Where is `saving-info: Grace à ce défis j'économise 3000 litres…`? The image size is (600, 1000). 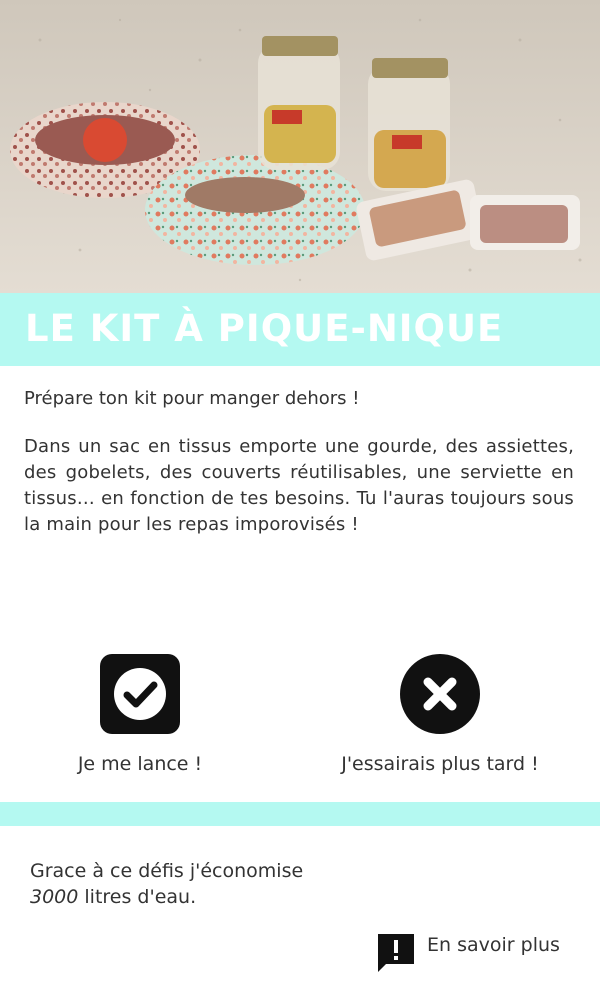
saving-info: Grace à ce défis j'économise 3000 litres… is located at coordinates (195, 884).